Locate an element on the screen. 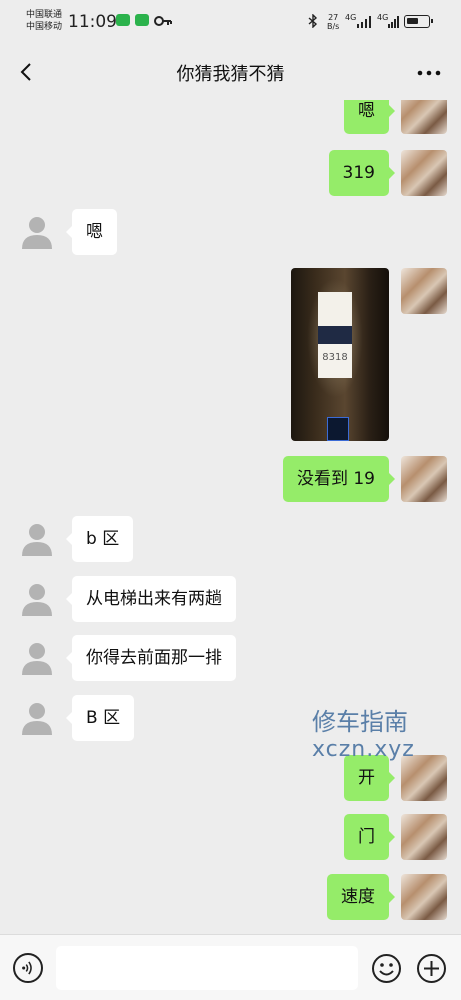 This screenshot has height=1000, width=461. message-input is located at coordinates (207, 968).